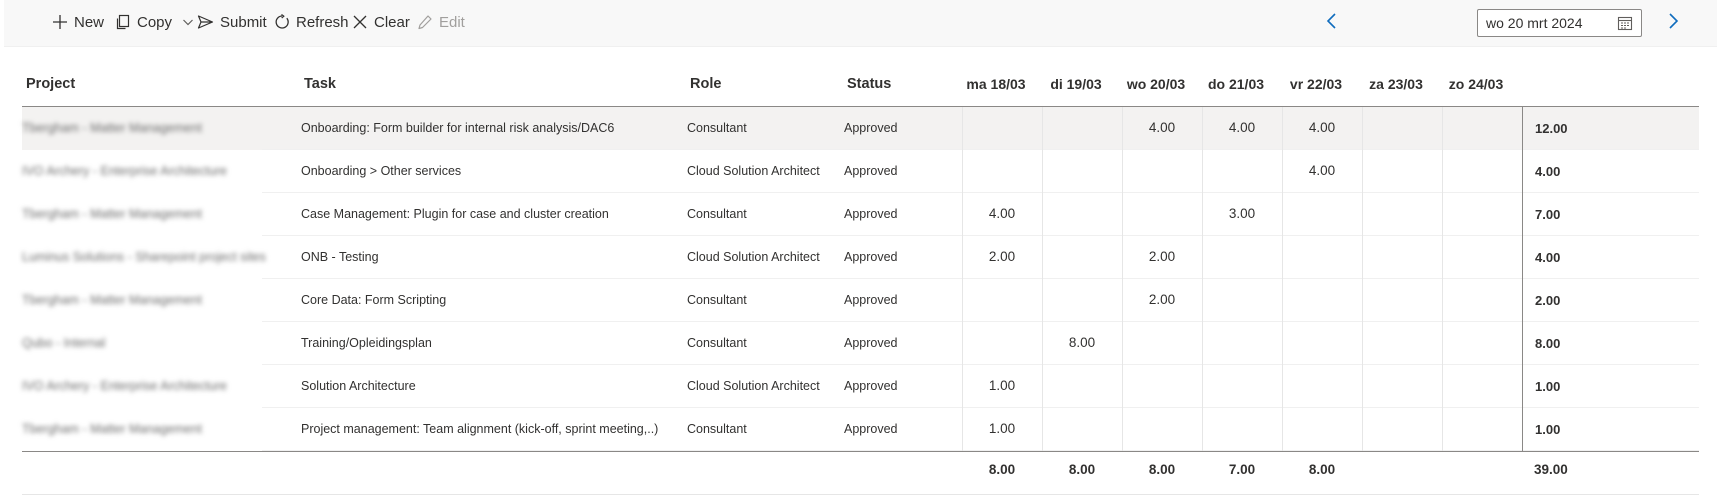 This screenshot has width=1719, height=504. I want to click on date-picker, so click(1559, 23).